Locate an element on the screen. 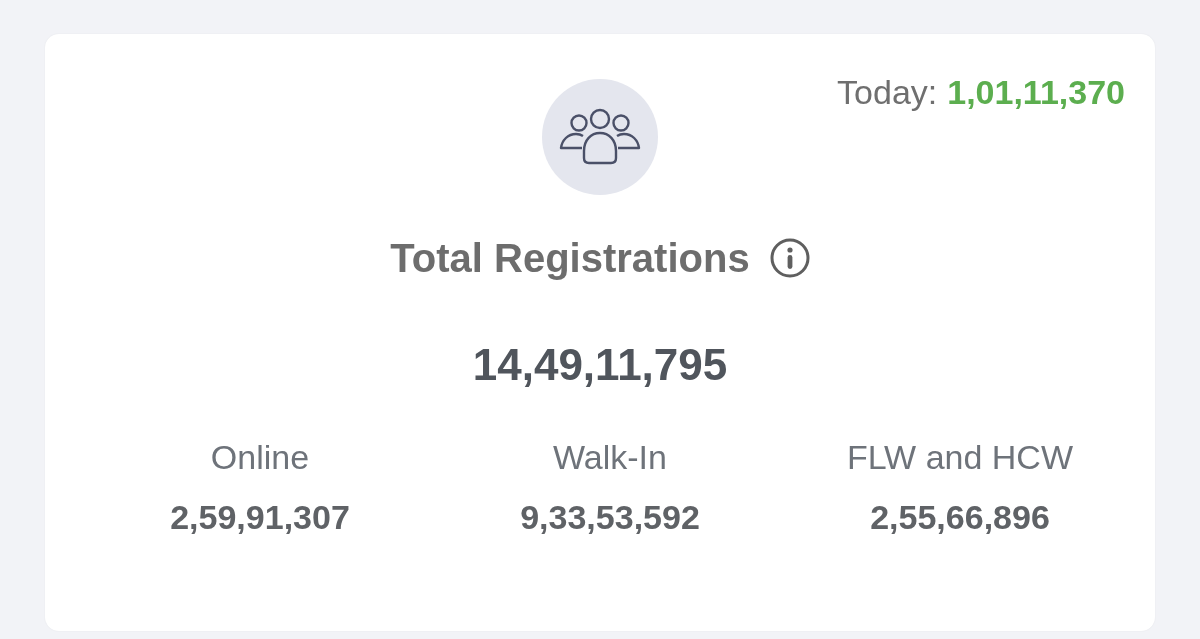  today-label: Today: is located at coordinates (887, 92).